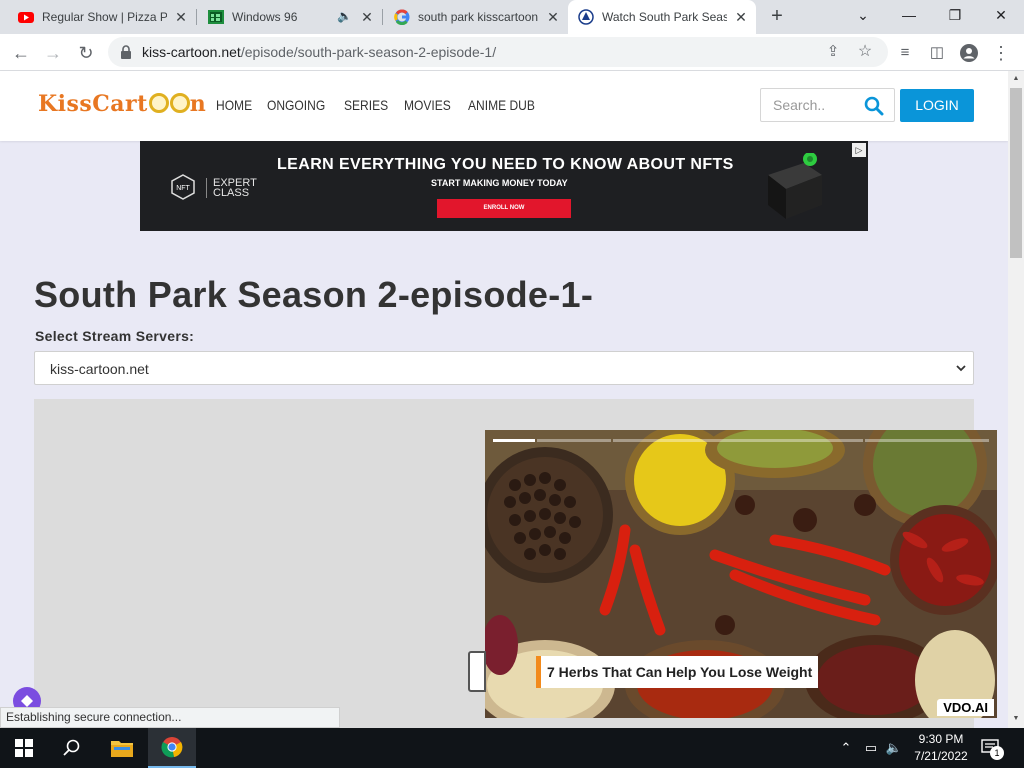 The width and height of the screenshot is (1024, 768). I want to click on taskbar-search-button, so click(72, 748).